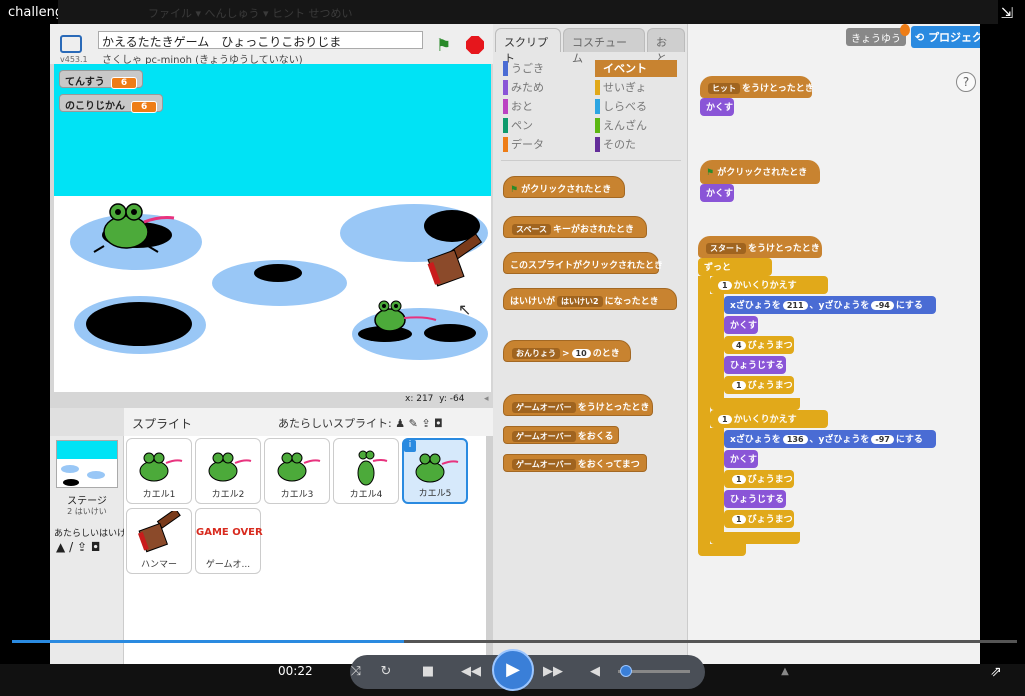 The height and width of the screenshot is (696, 1025). I want to click on paint-sprite-icon: ✎, so click(413, 423).